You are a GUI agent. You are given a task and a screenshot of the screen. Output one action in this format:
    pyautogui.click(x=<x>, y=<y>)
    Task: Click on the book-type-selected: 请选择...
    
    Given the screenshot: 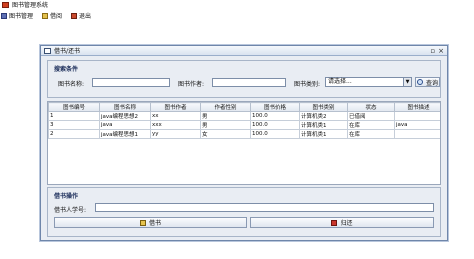 What is the action you would take?
    pyautogui.click(x=340, y=81)
    